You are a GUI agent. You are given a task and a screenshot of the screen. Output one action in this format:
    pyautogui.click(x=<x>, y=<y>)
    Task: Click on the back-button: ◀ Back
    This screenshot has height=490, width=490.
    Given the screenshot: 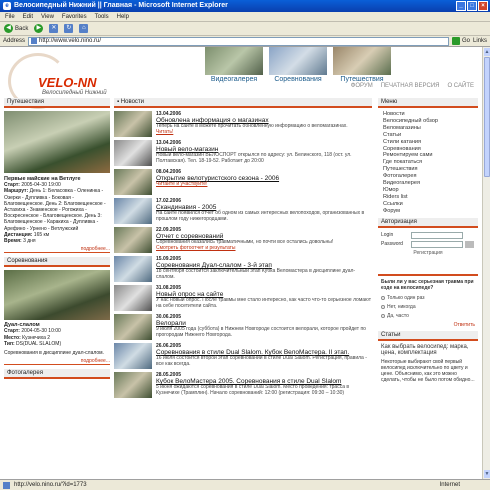 What is the action you would take?
    pyautogui.click(x=16, y=28)
    